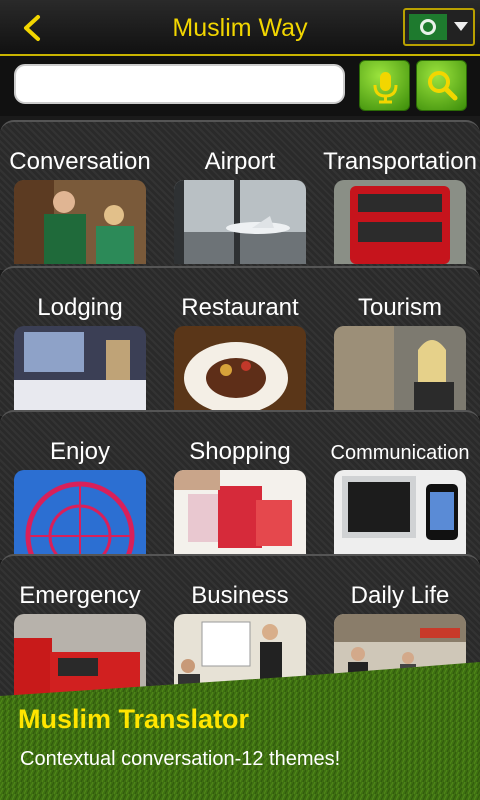 The width and height of the screenshot is (480, 800). I want to click on dropdown-arrow-icon, so click(461, 26).